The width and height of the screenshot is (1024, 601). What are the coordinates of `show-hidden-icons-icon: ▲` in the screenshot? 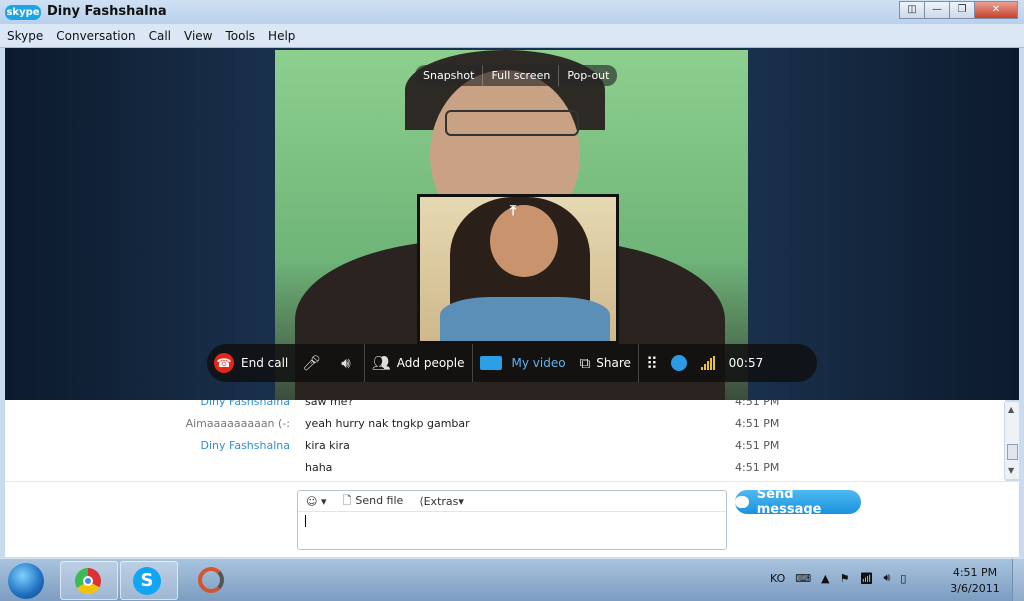 It's located at (825, 578).